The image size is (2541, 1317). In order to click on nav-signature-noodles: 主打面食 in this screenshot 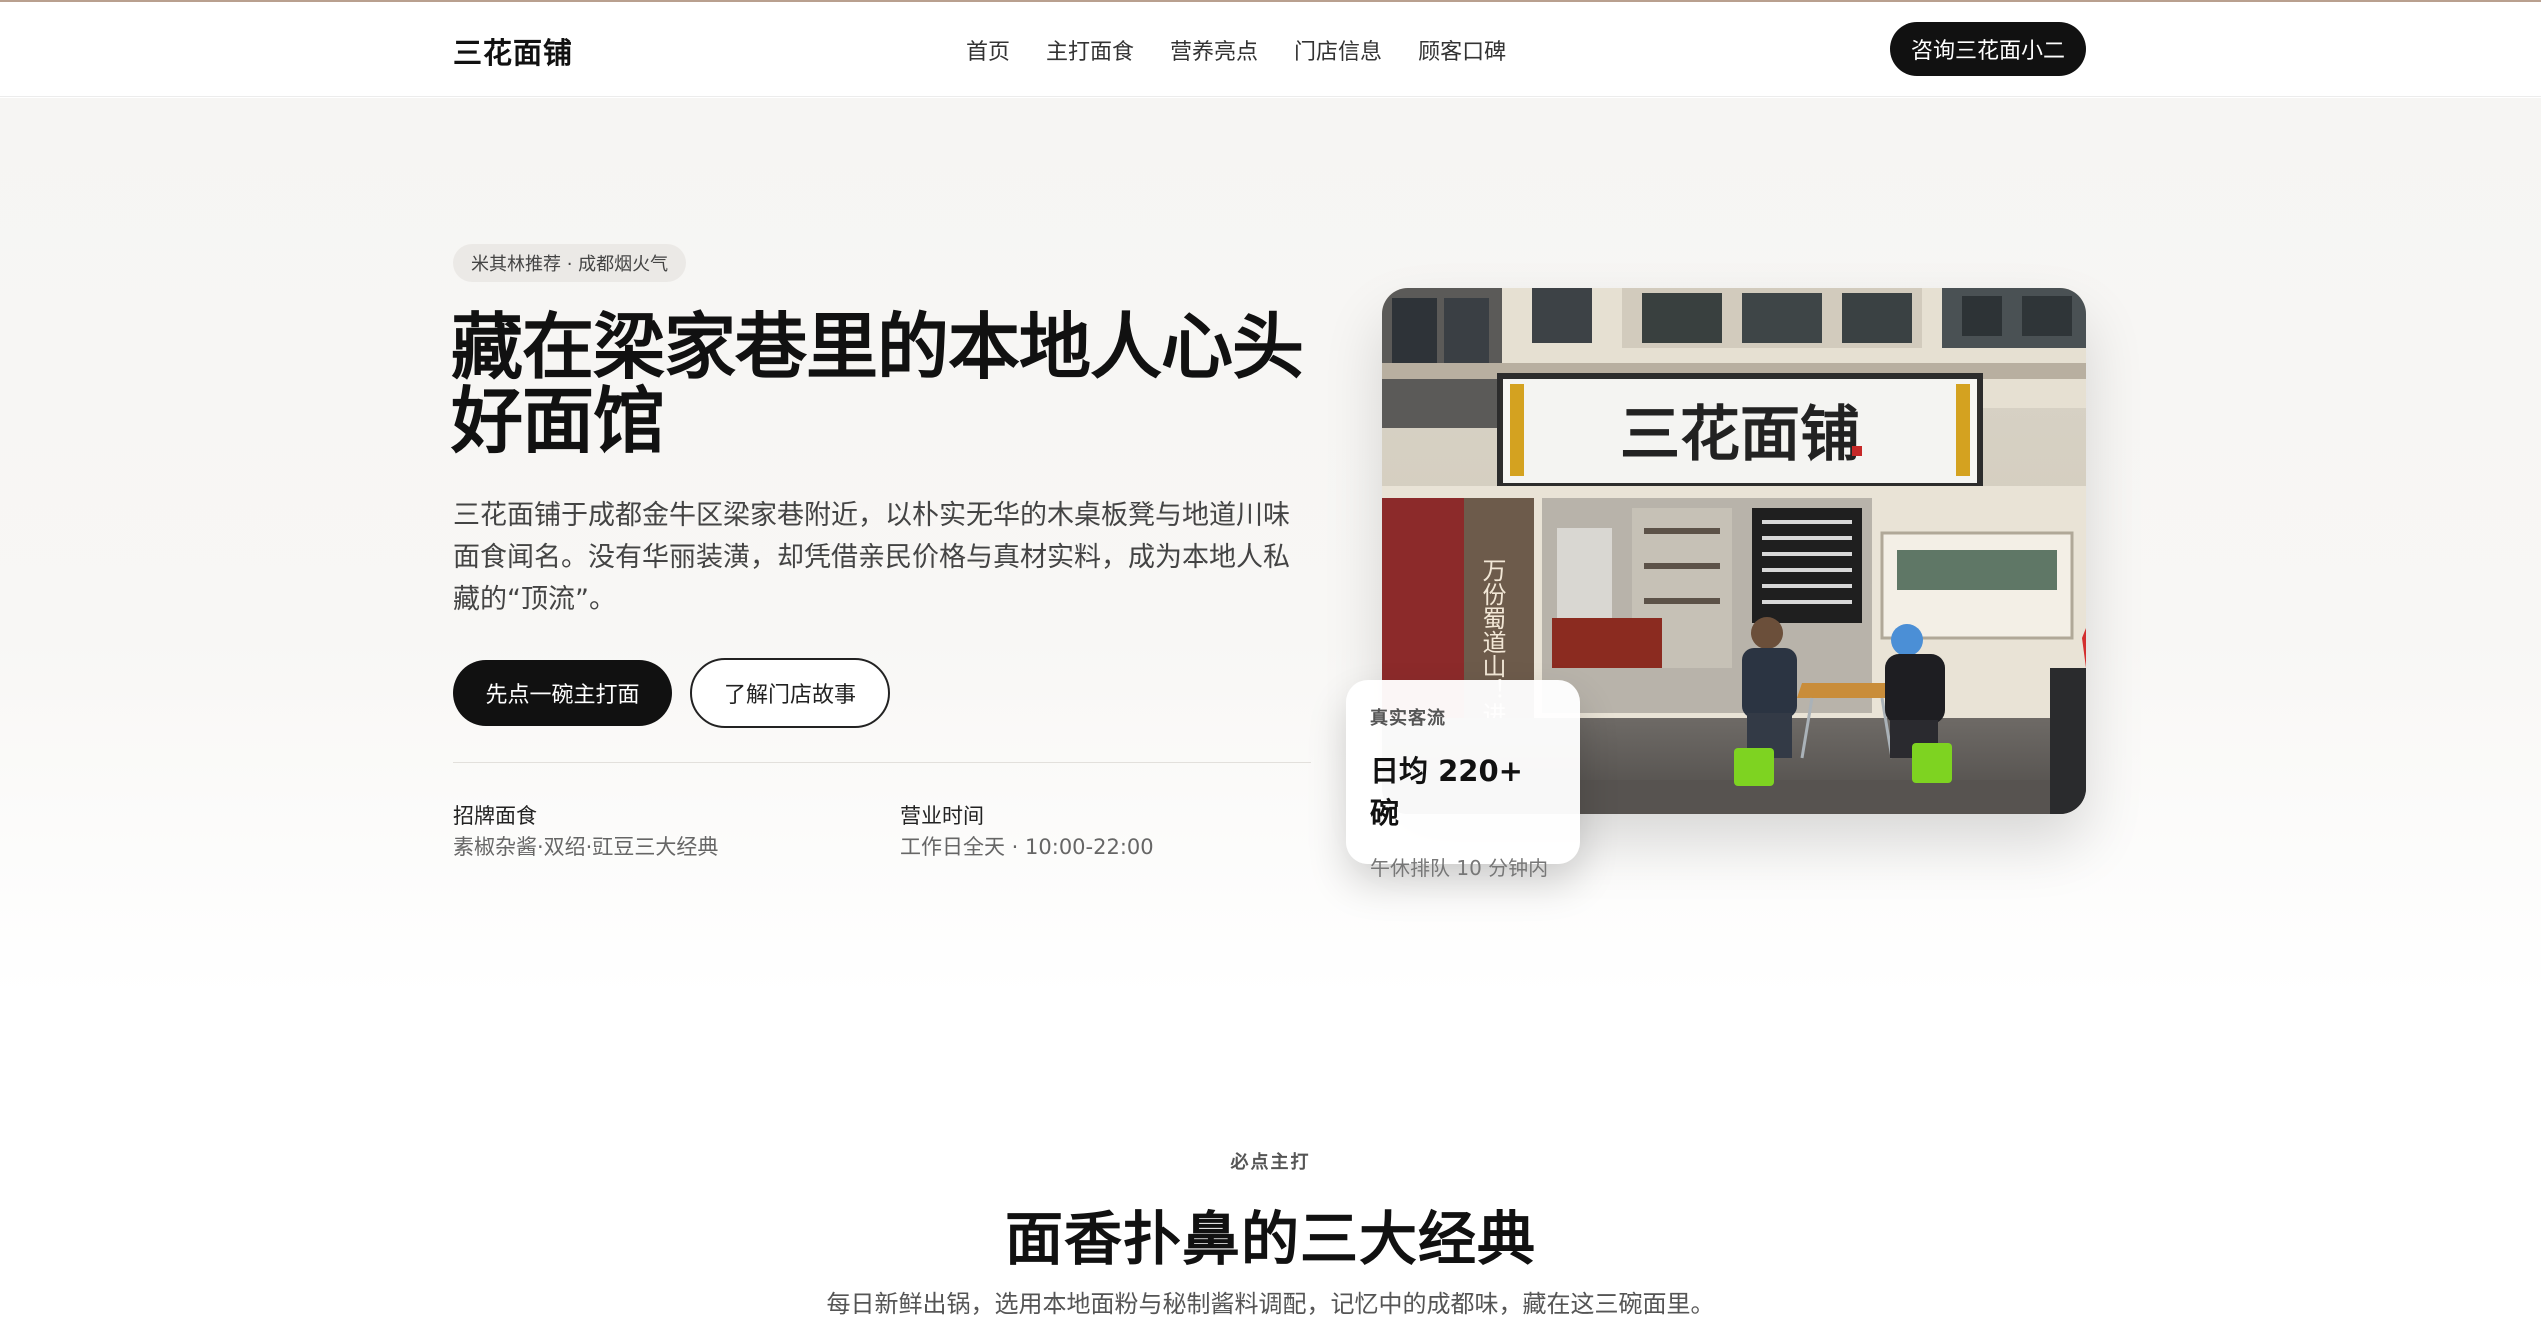, I will do `click(1090, 50)`.